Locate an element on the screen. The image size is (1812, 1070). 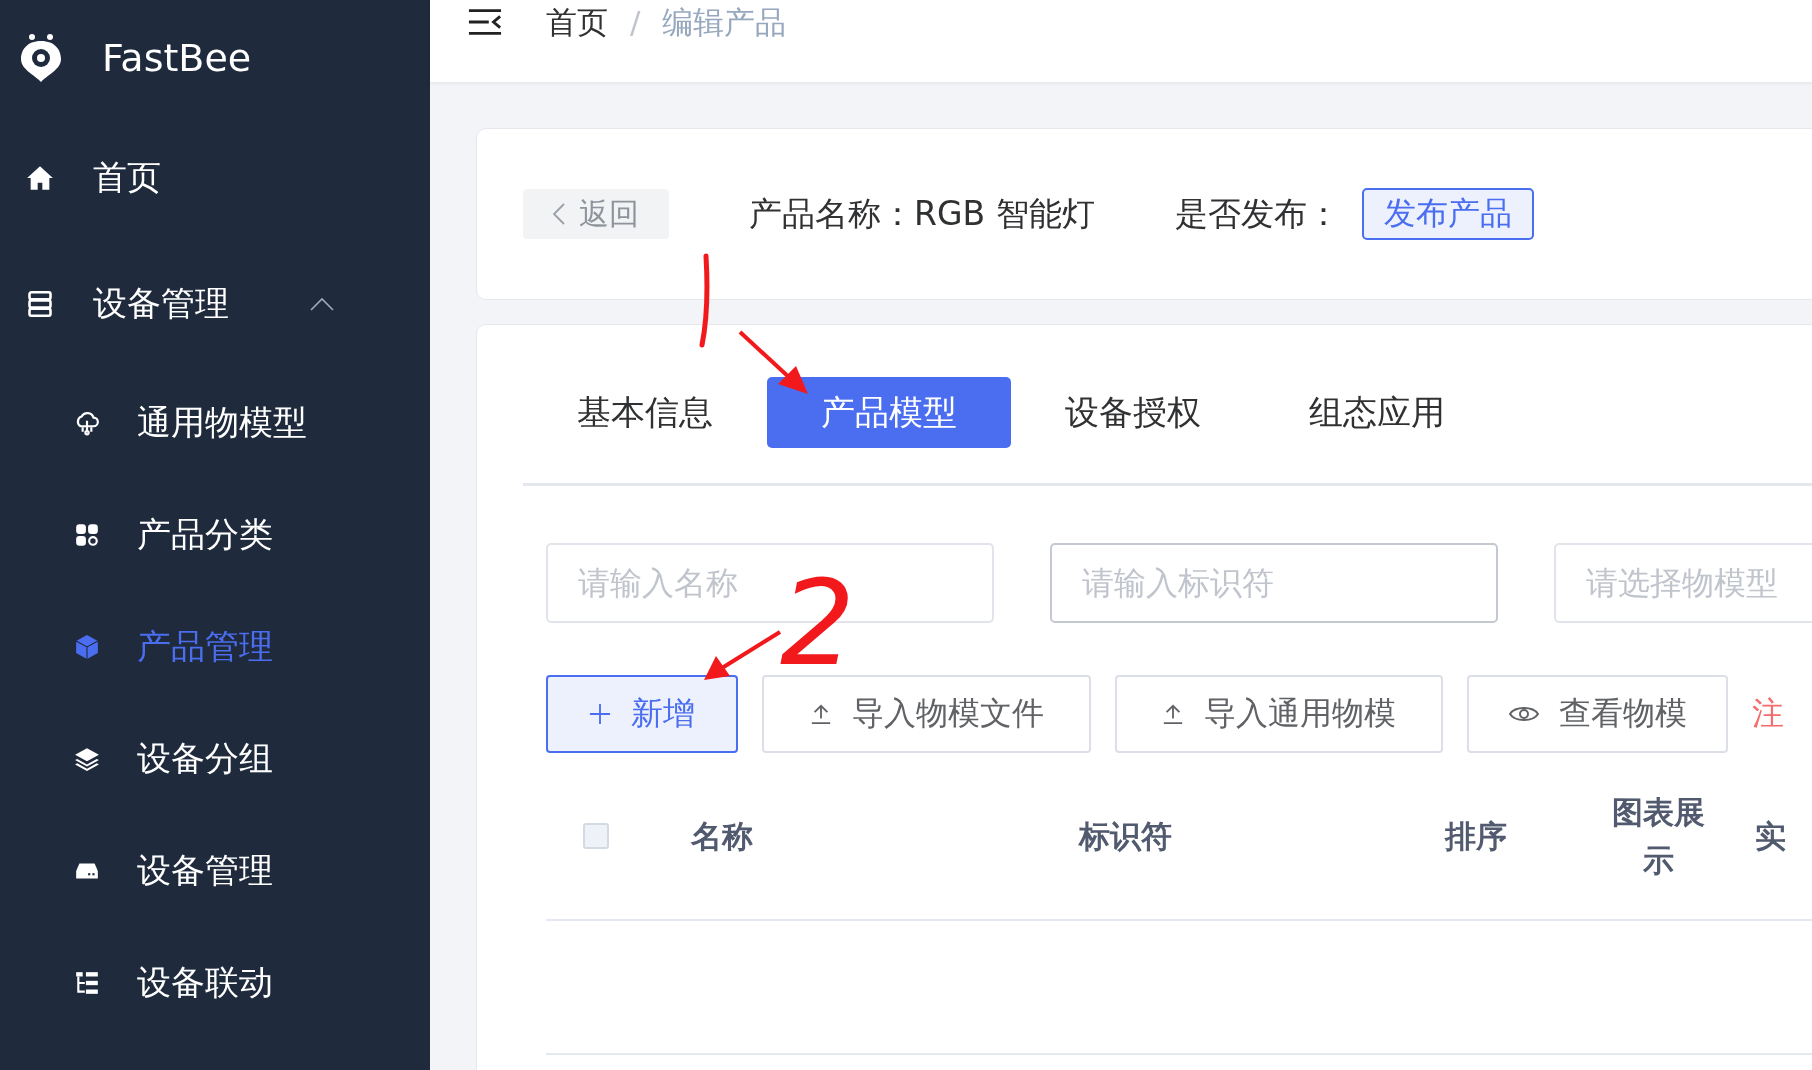
select-all-checkbox is located at coordinates (596, 836).